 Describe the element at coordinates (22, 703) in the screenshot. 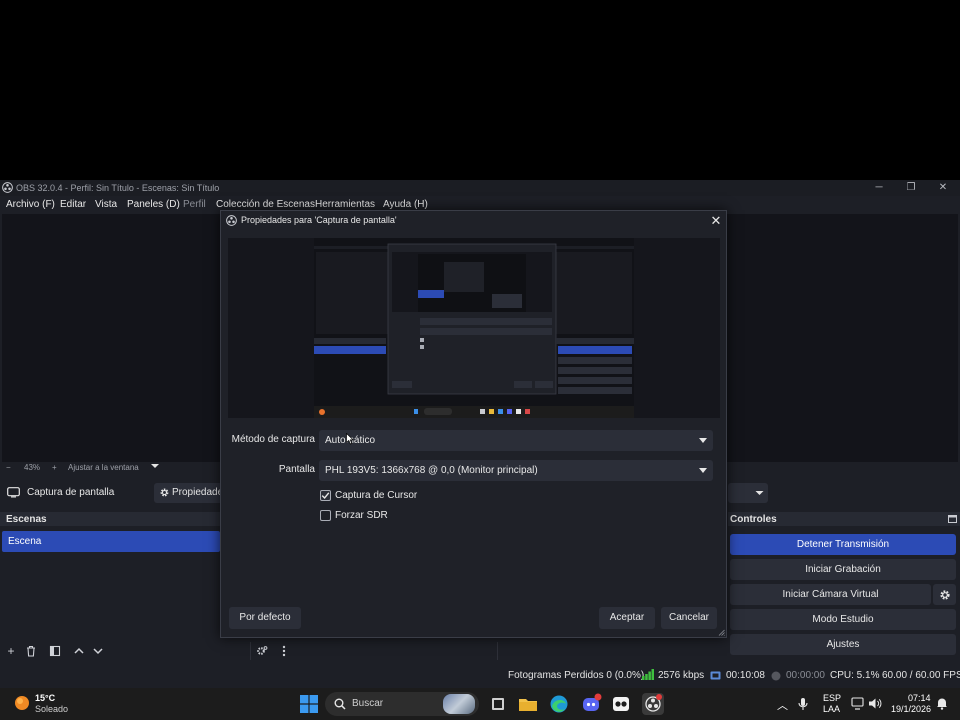

I see `weather-icon` at that location.